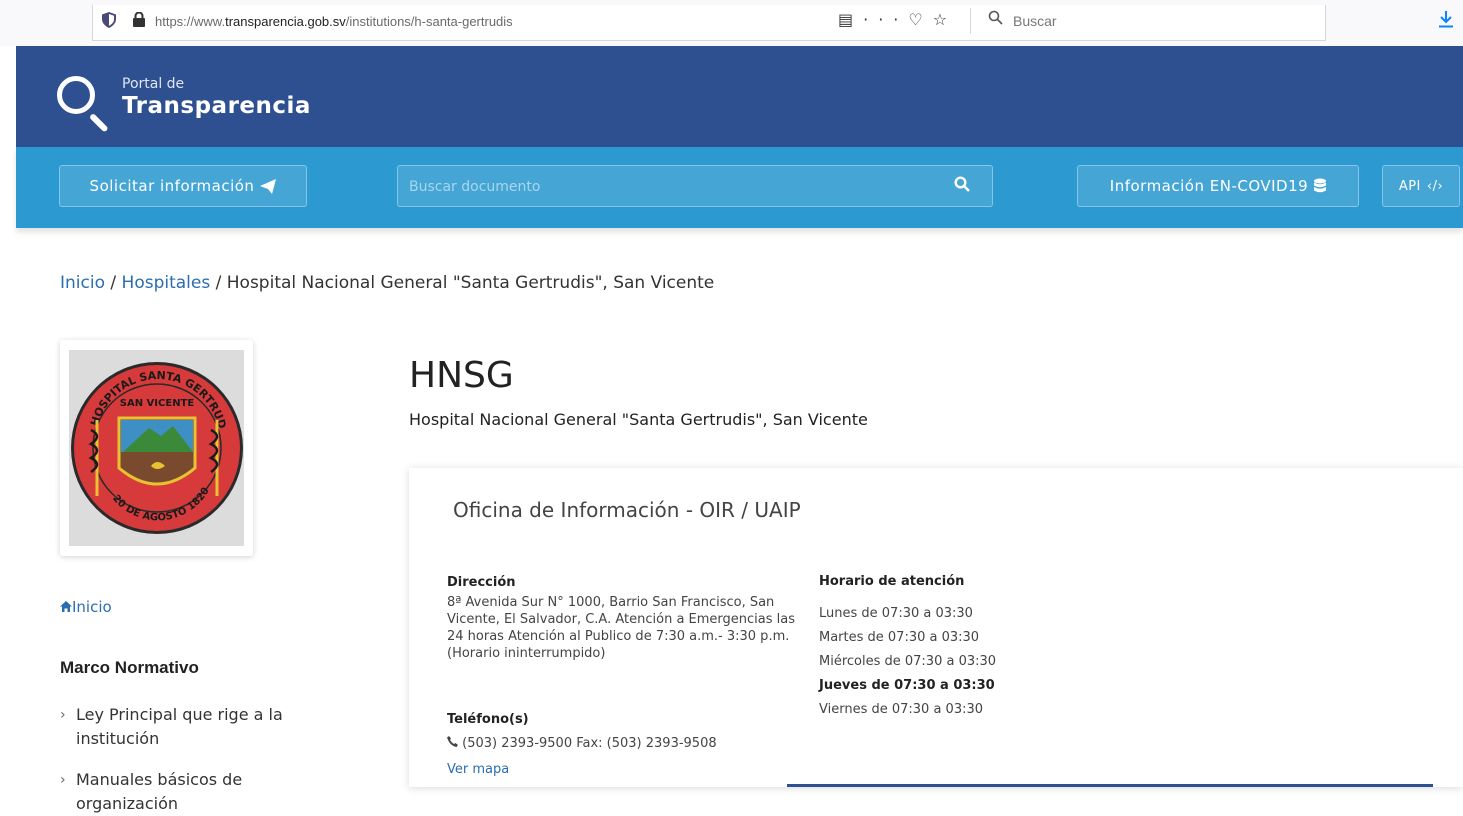 Image resolution: width=1463 pixels, height=816 pixels. Describe the element at coordinates (1446, 21) in the screenshot. I see `download-icon` at that location.